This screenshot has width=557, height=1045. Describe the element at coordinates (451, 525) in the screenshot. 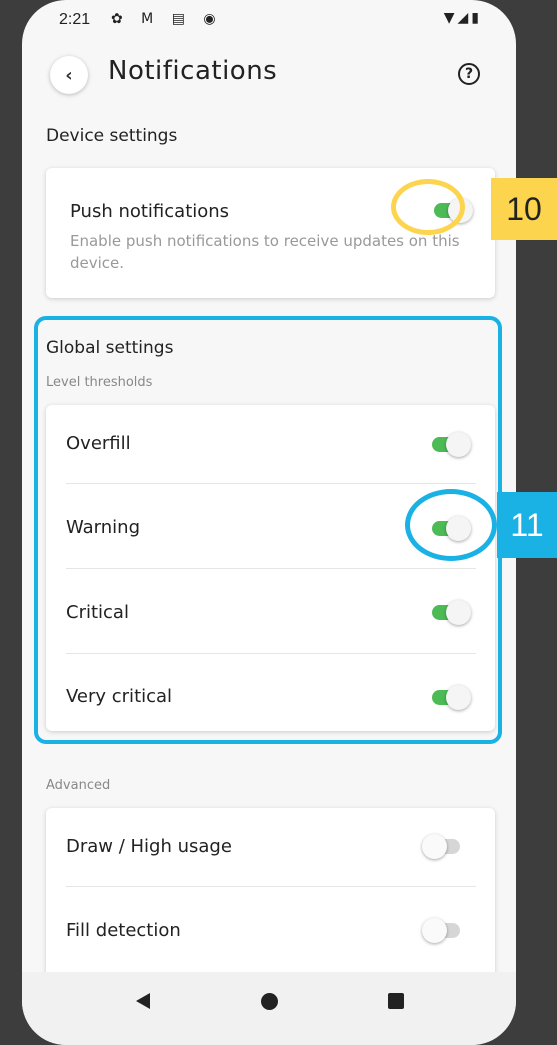

I see `warning-toggle-highlight-ring` at that location.